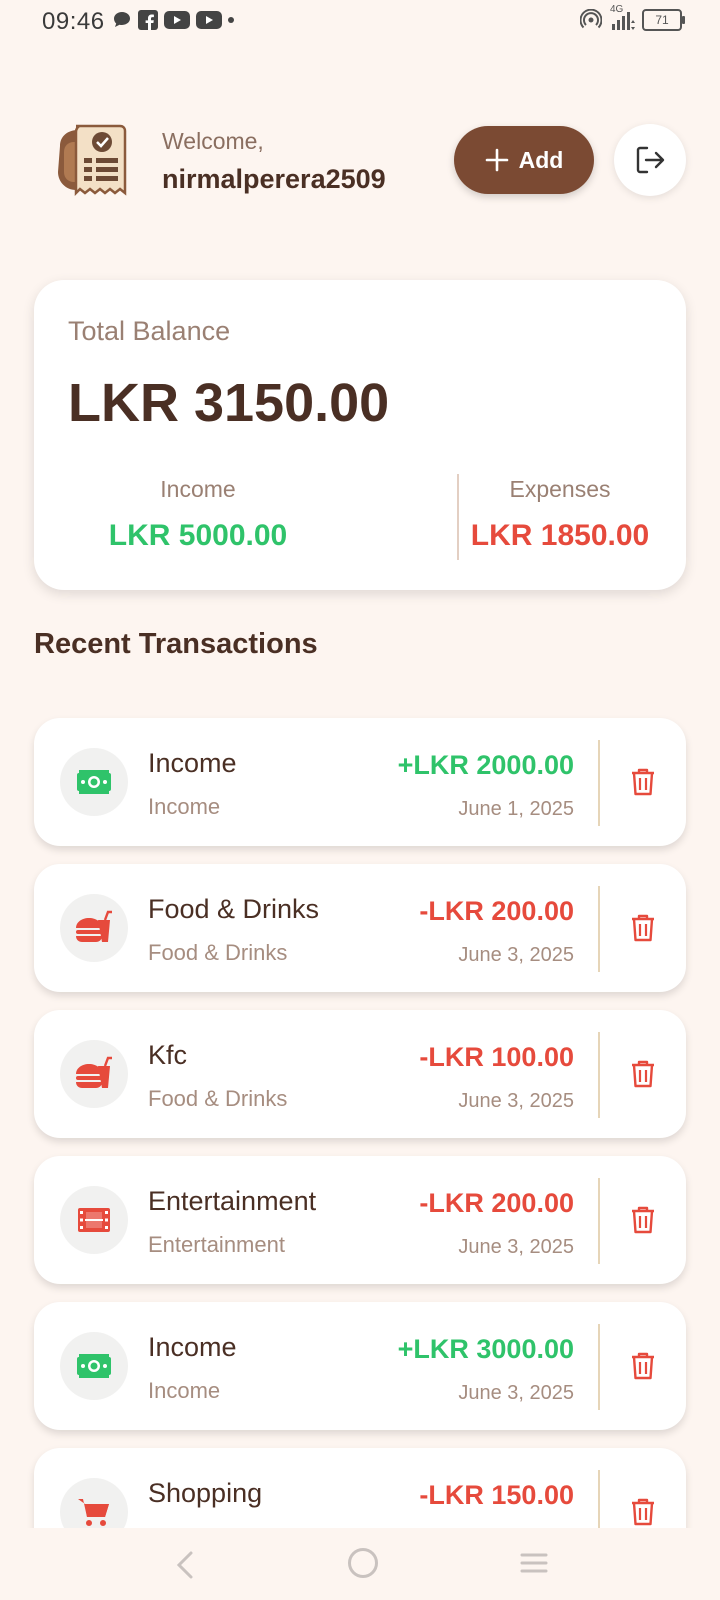 Image resolution: width=720 pixels, height=1600 pixels. What do you see at coordinates (168, 1055) in the screenshot?
I see `transaction-title: Kfc` at bounding box center [168, 1055].